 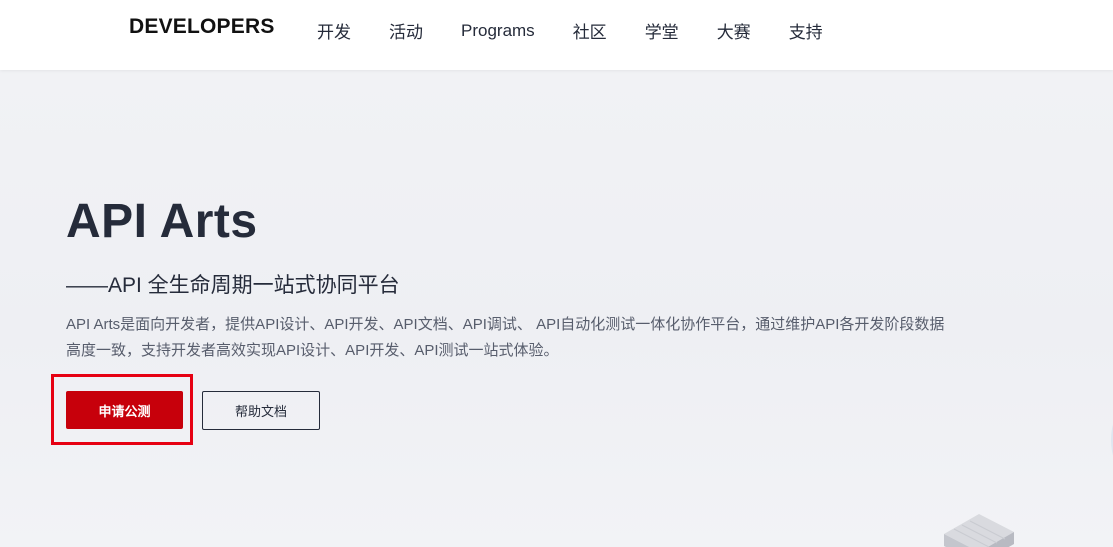 I want to click on nav-item-develop: 开发, so click(x=334, y=30).